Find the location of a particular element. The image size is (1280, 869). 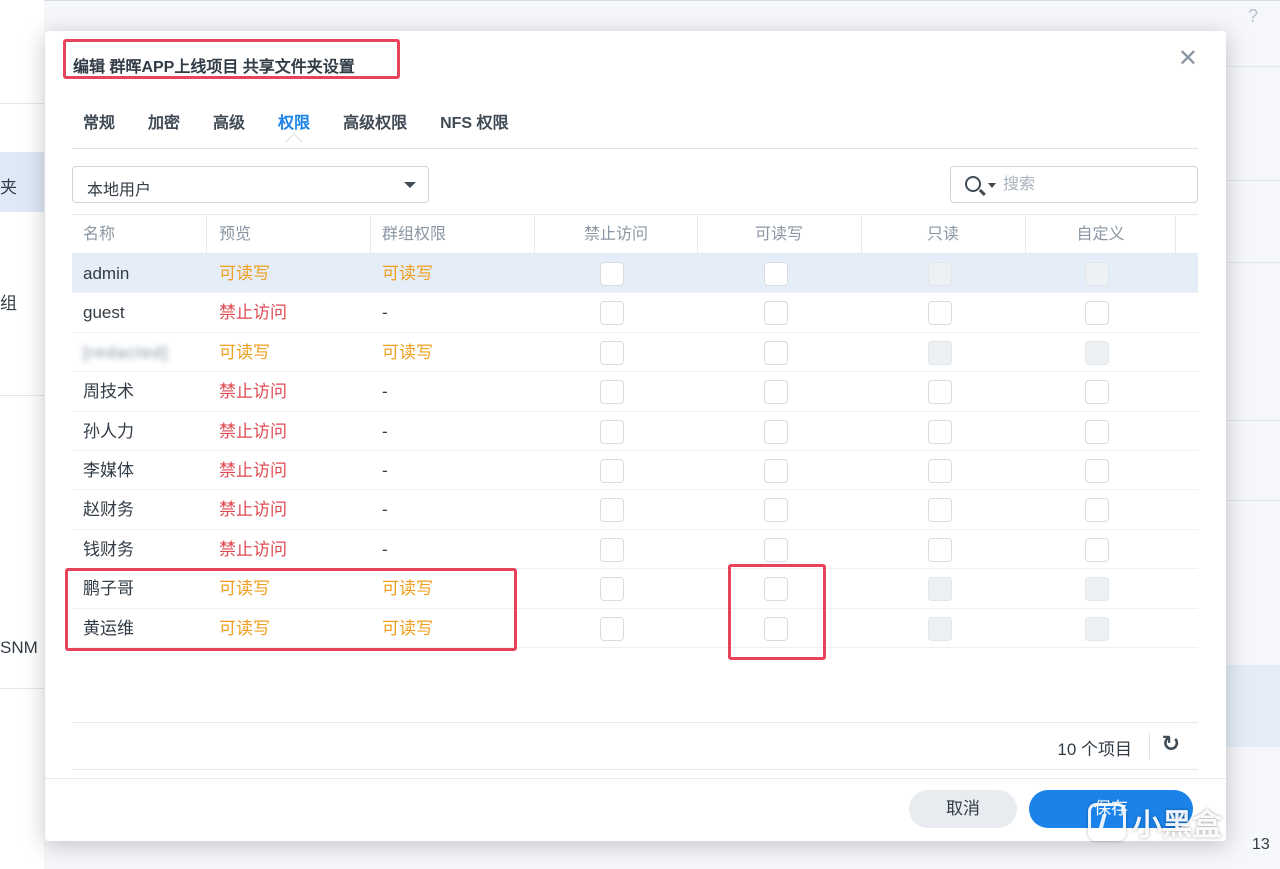

table-row: [redacted] 可读写 可读写 is located at coordinates (635, 353).